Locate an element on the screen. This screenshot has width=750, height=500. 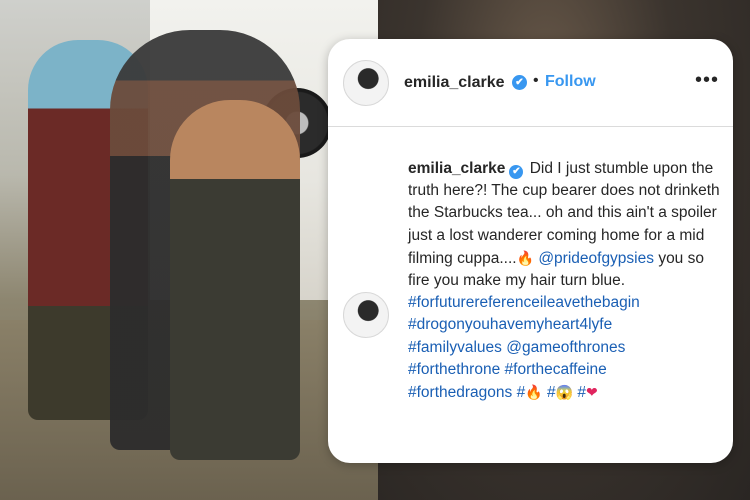
hashtag-link: #forfuturereferenceileavethebagin is located at coordinates (524, 302).